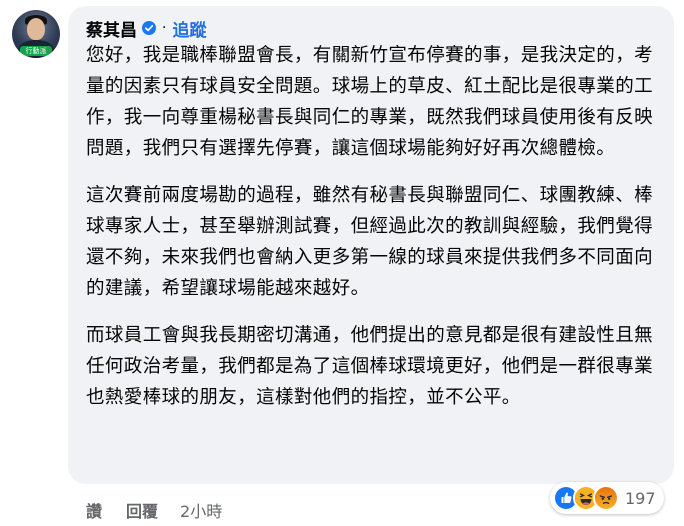  Describe the element at coordinates (36, 51) in the screenshot. I see `avatar-tag: 行動派` at that location.